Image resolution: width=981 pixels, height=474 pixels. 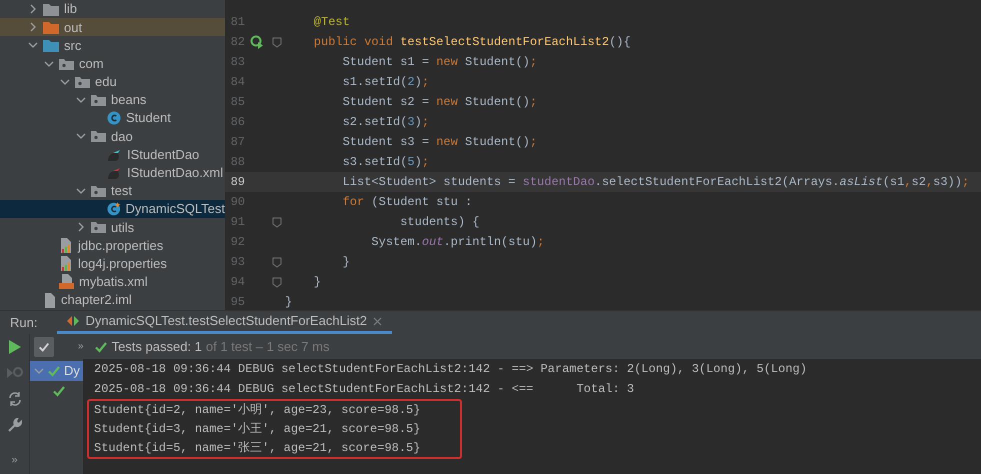 What do you see at coordinates (257, 42) in the screenshot?
I see `run-gutter-icon` at bounding box center [257, 42].